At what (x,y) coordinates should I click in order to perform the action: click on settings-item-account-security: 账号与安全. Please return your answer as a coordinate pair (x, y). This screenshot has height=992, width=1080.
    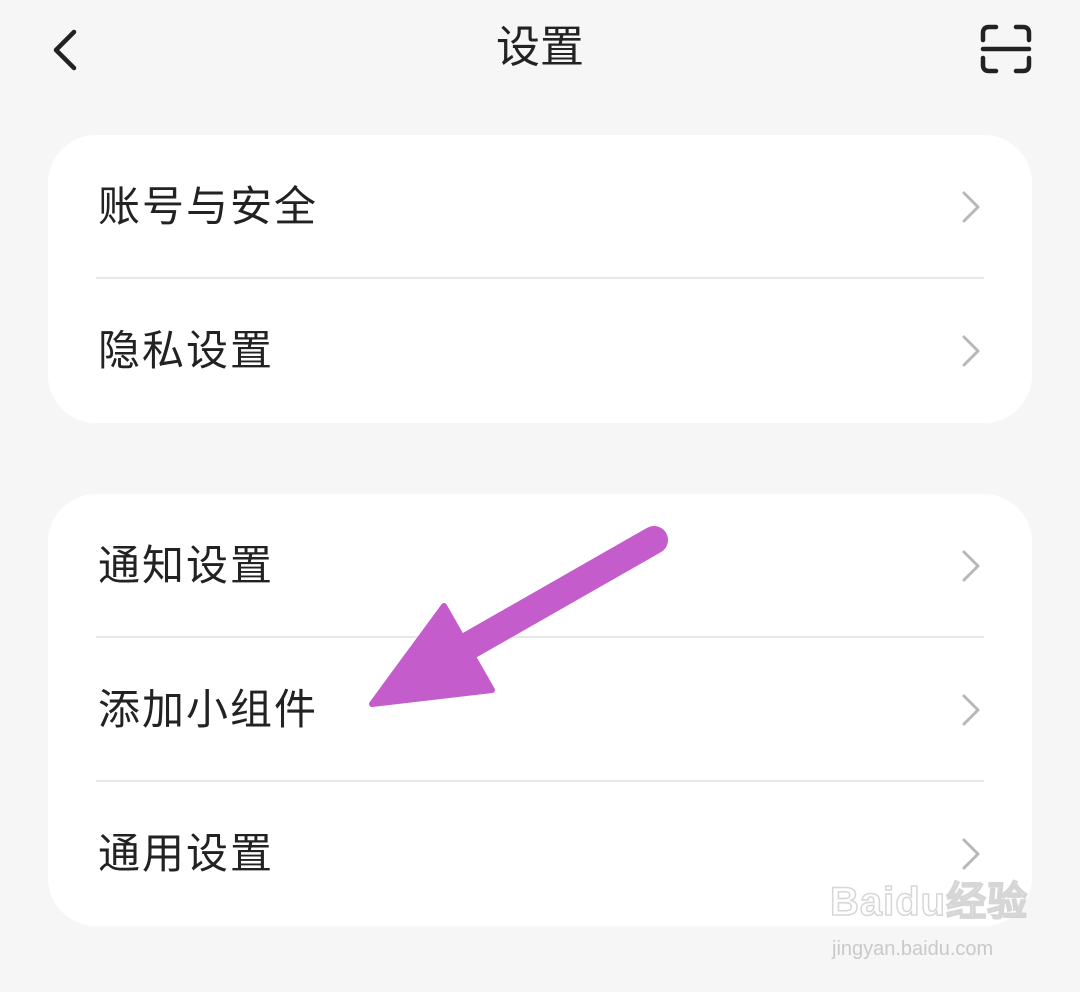
    Looking at the image, I should click on (540, 207).